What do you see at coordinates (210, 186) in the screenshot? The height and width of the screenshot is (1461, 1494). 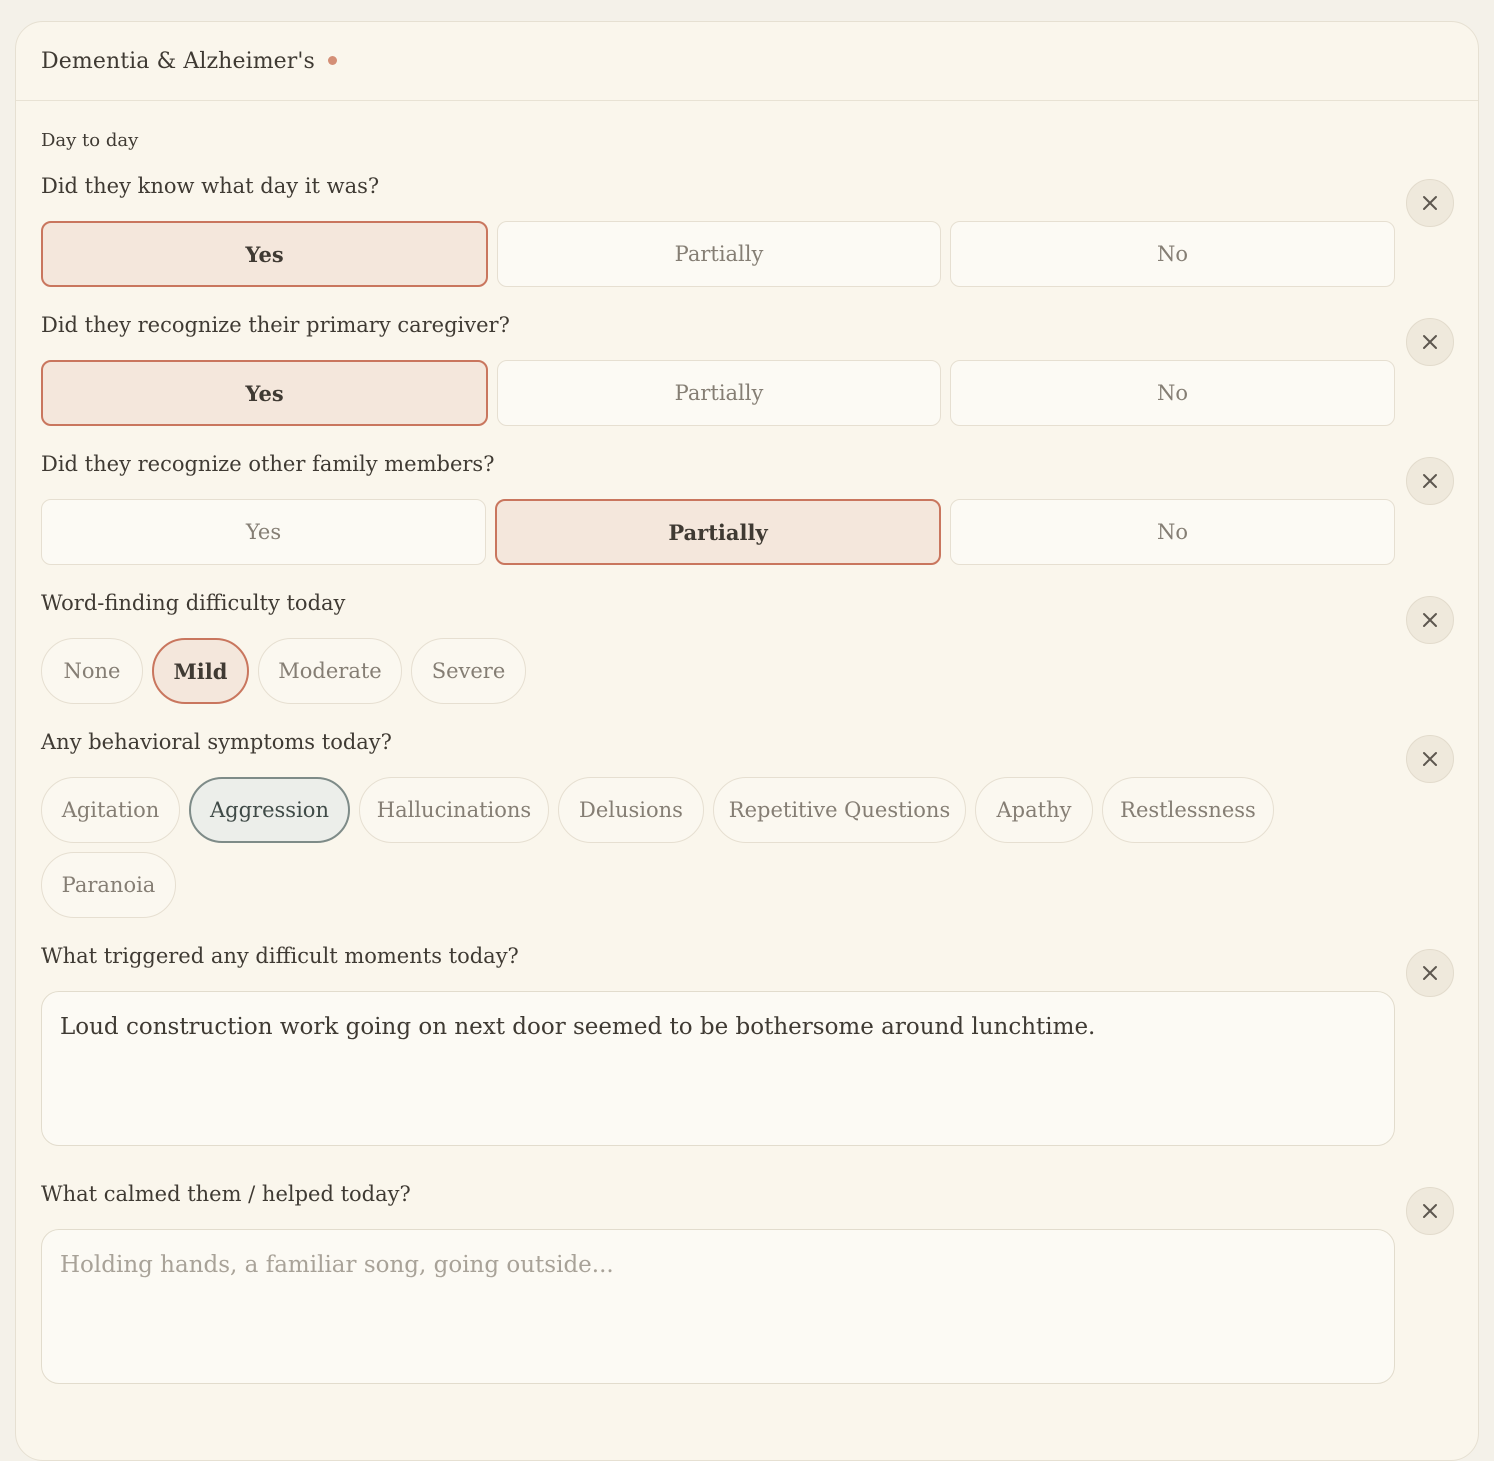 I see `question-label-day: Did they know what day it was?` at bounding box center [210, 186].